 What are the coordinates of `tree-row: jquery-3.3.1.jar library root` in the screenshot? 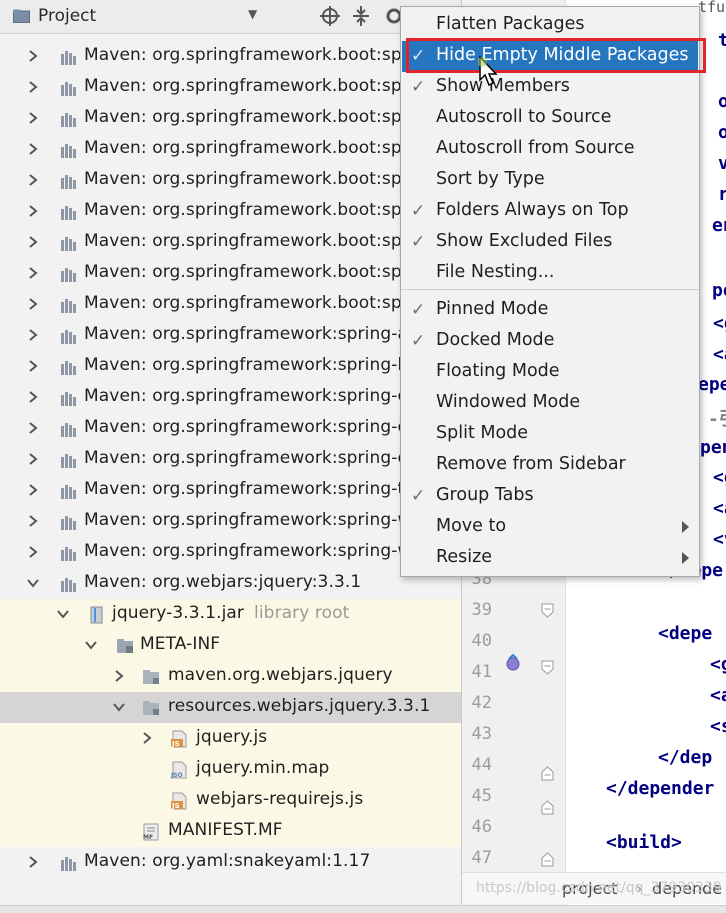 It's located at (230, 614).